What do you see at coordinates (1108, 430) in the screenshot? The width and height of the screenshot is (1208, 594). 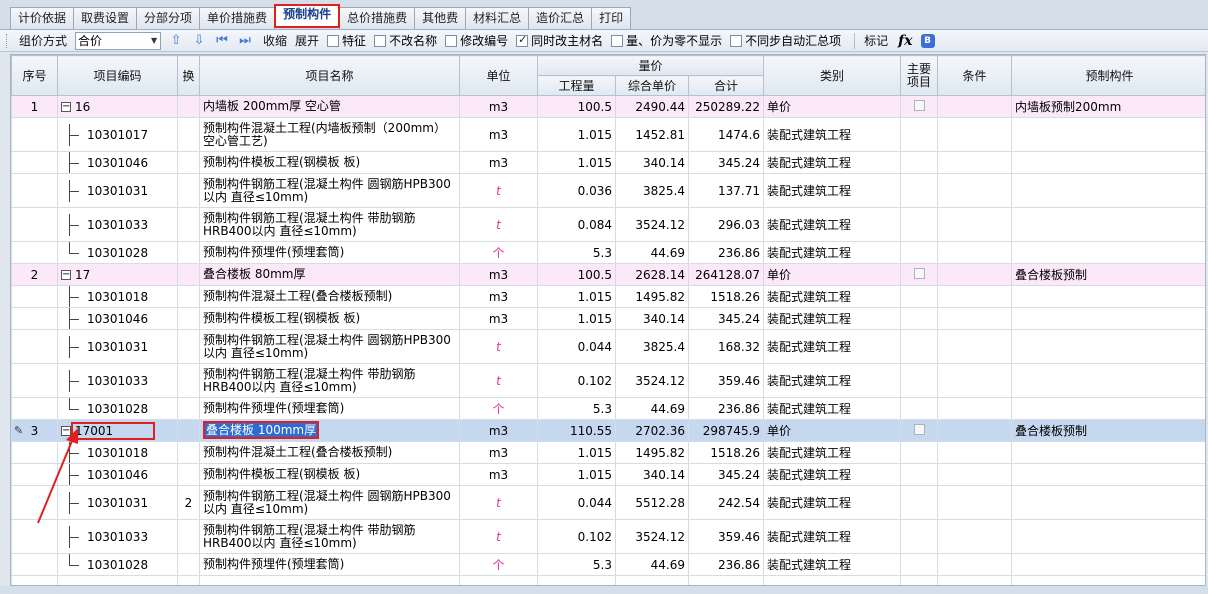 I see `row-component: 叠合楼板预制` at bounding box center [1108, 430].